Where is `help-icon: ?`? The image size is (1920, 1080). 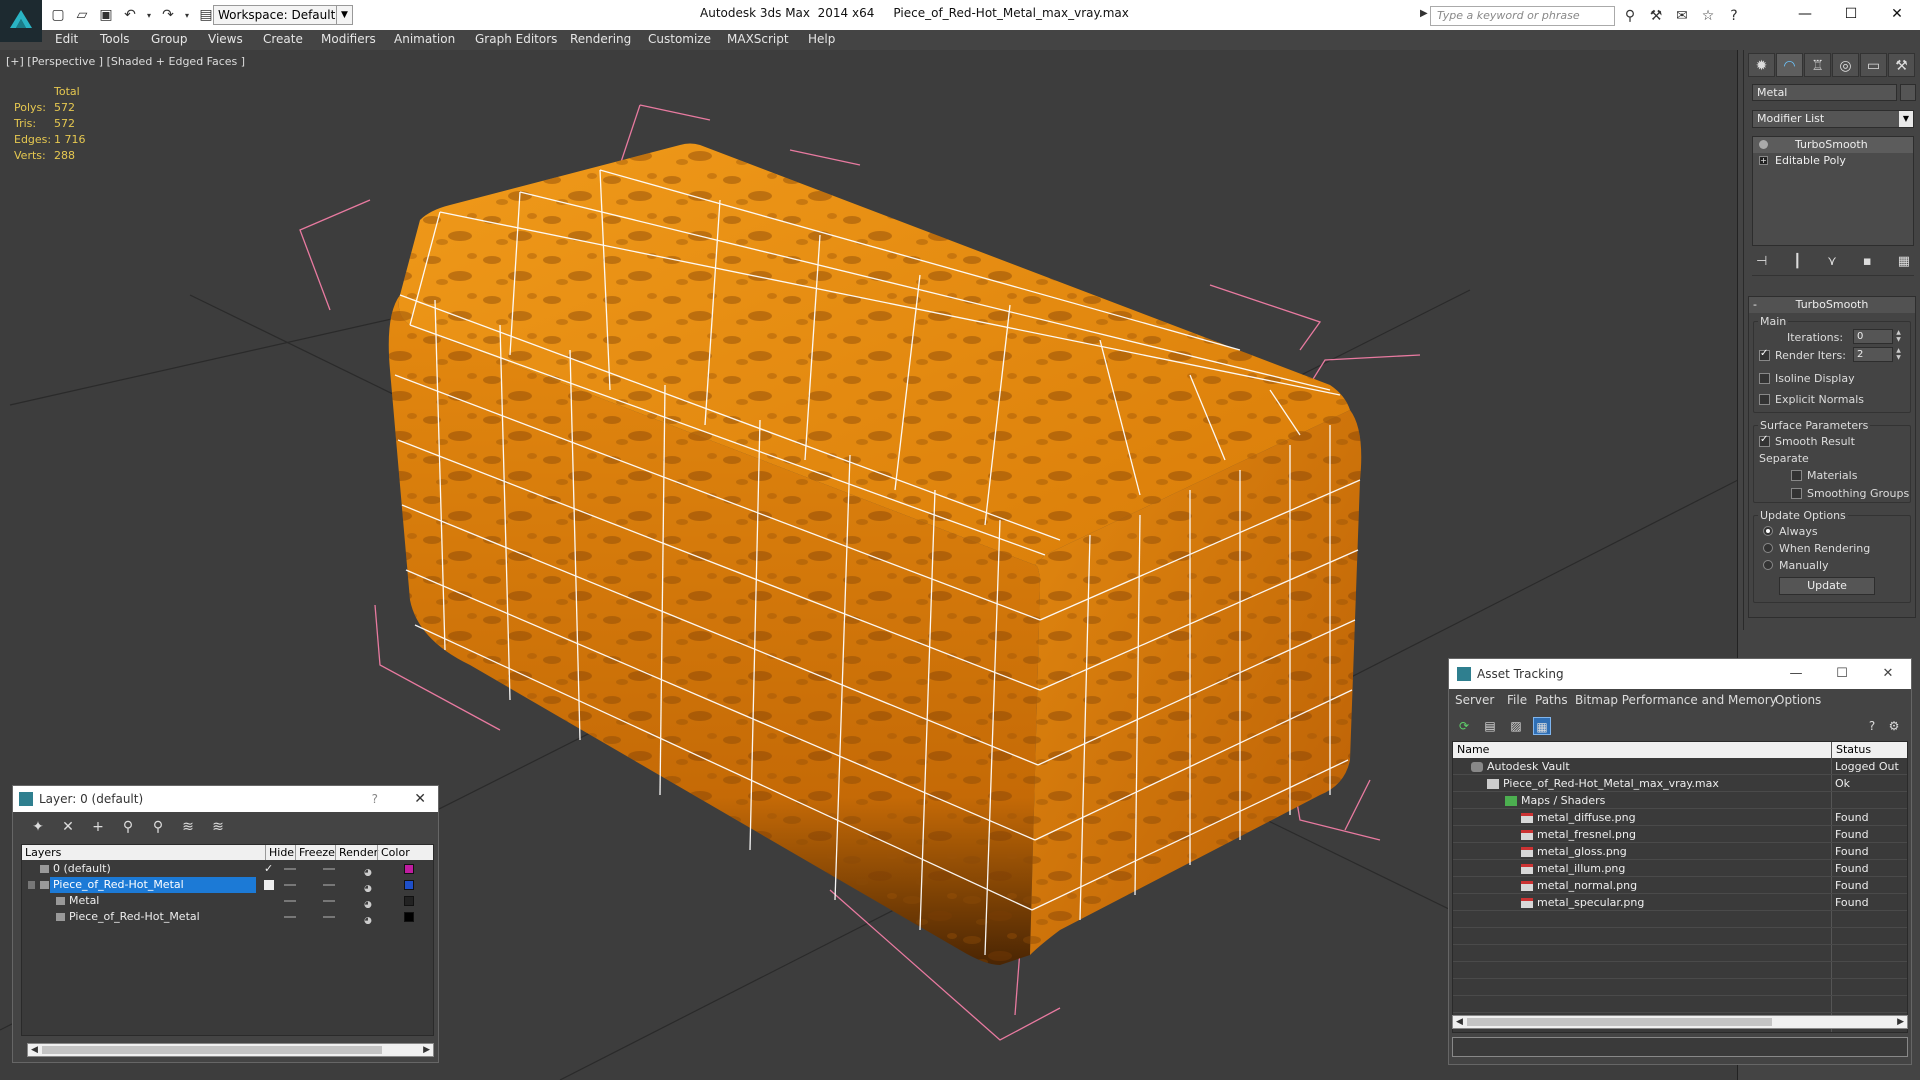 help-icon: ? is located at coordinates (1872, 726).